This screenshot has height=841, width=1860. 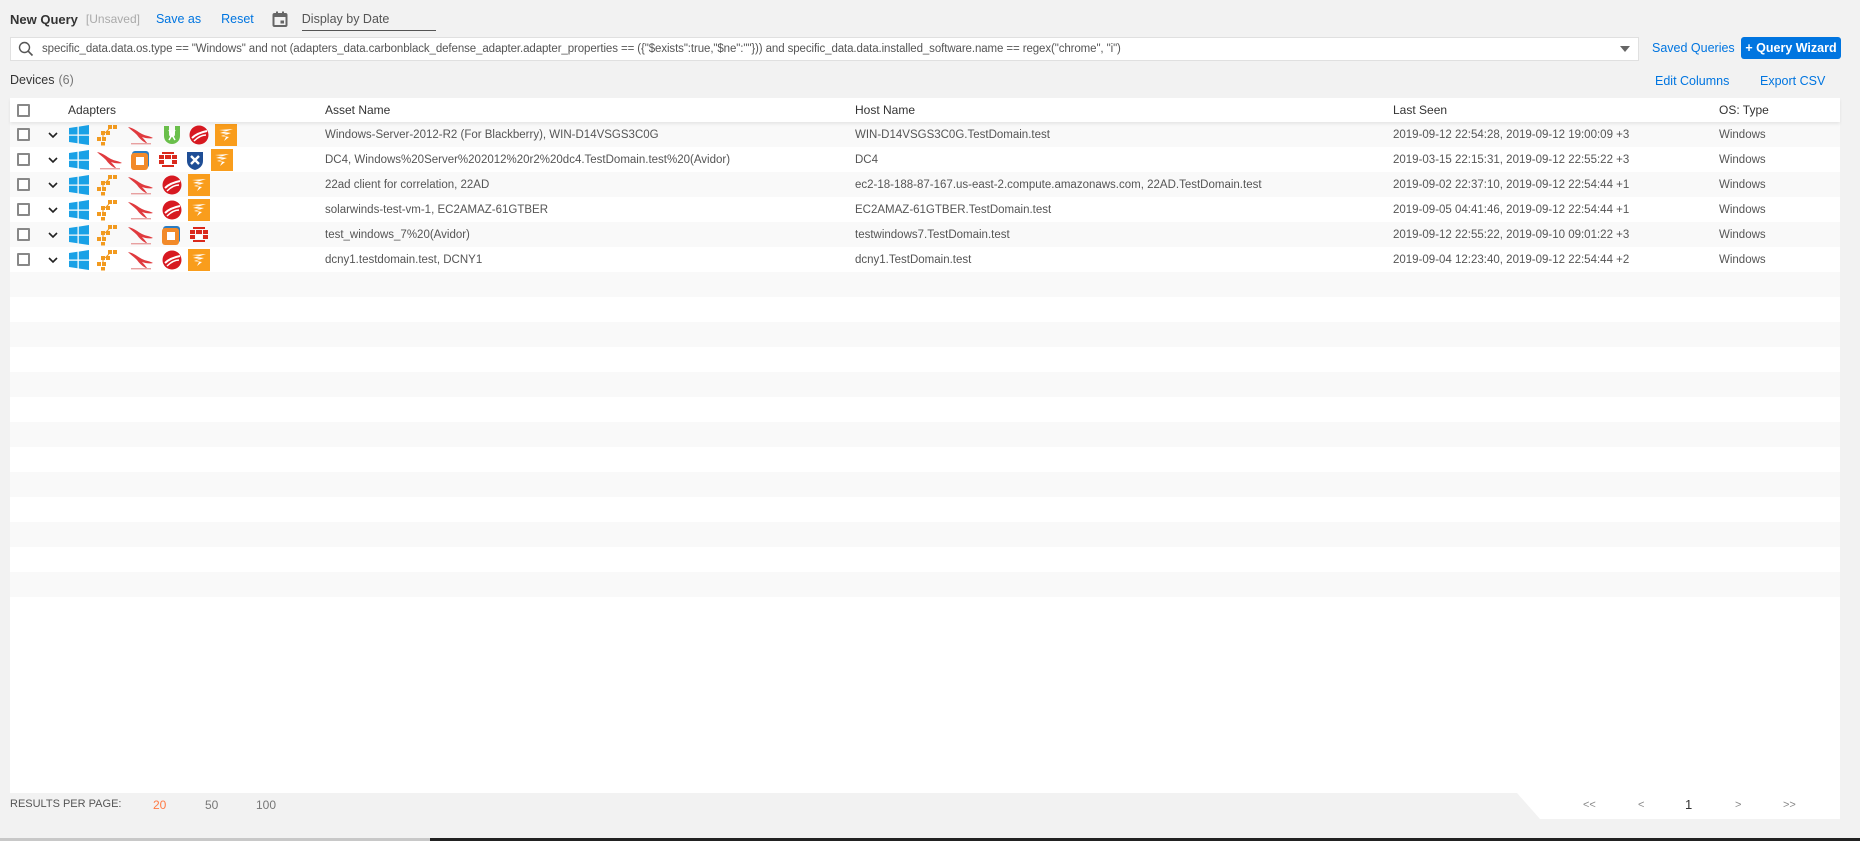 What do you see at coordinates (368, 21) in the screenshot?
I see `display-by-date-input: Display by Date` at bounding box center [368, 21].